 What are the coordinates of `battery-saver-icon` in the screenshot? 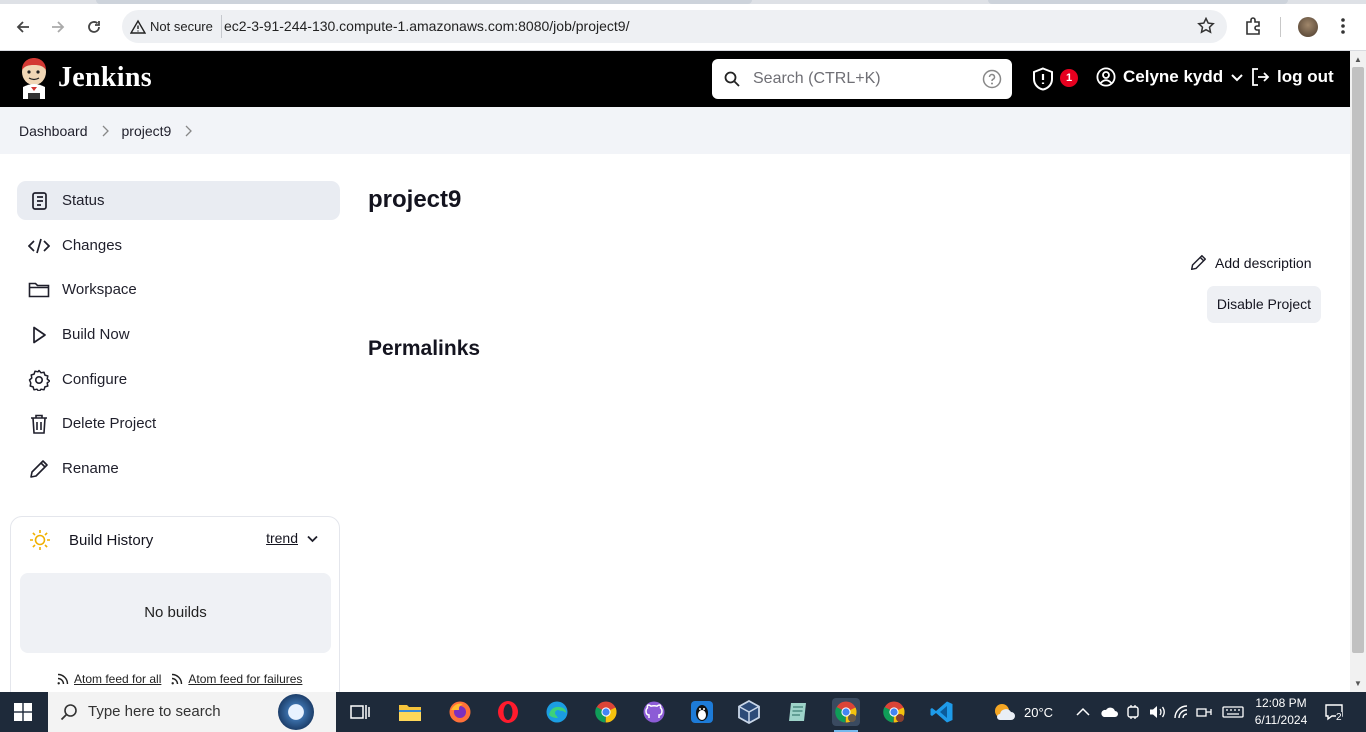 It's located at (1133, 712).